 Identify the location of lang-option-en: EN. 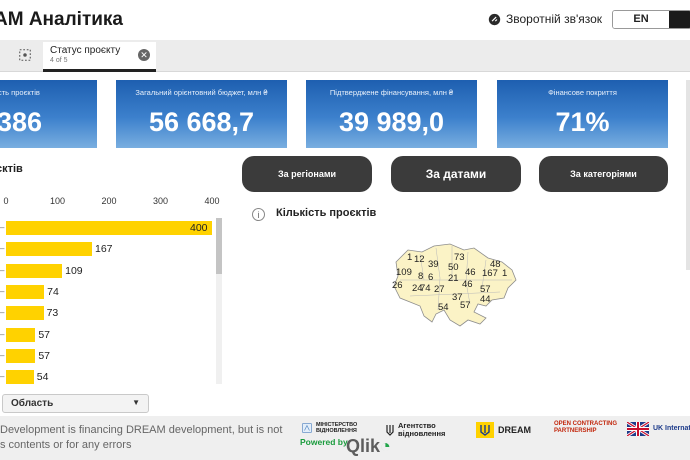
(641, 19).